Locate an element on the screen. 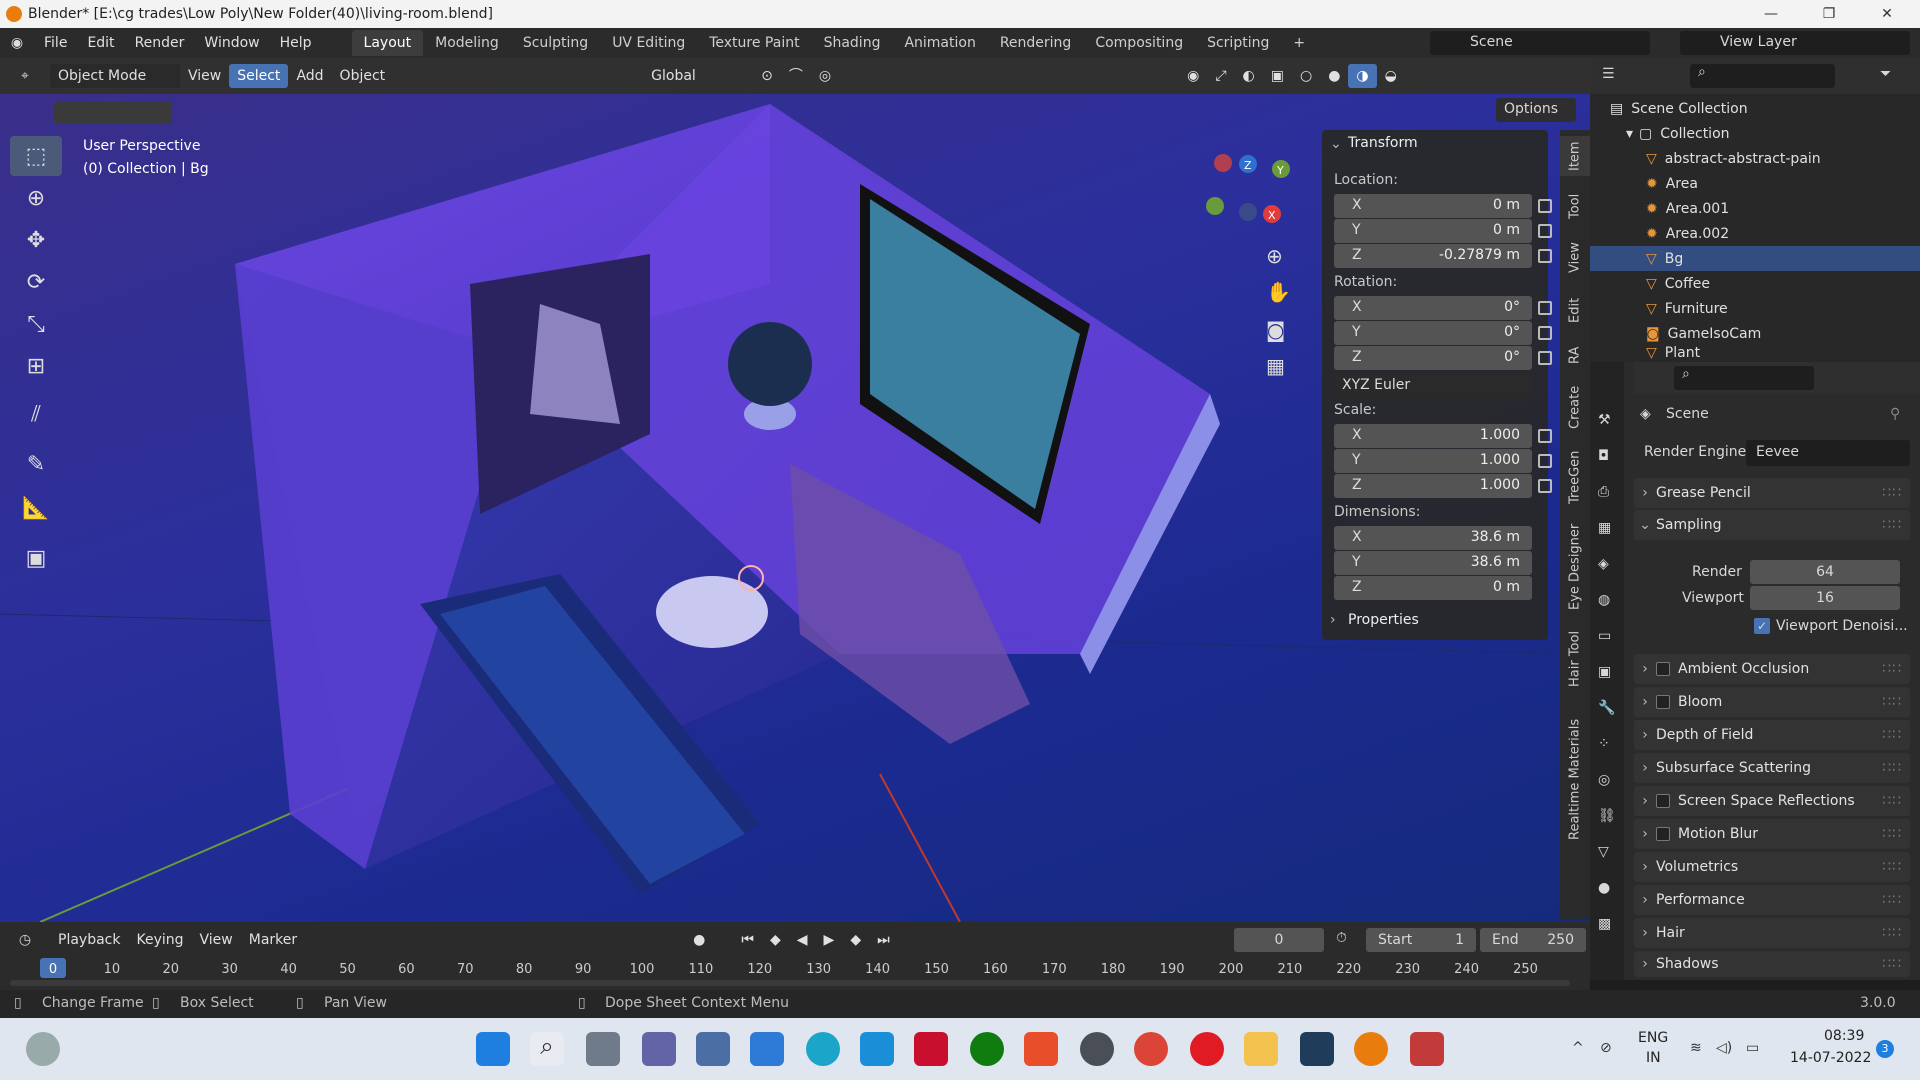  rotation-y-field: Y 0° is located at coordinates (1433, 333).